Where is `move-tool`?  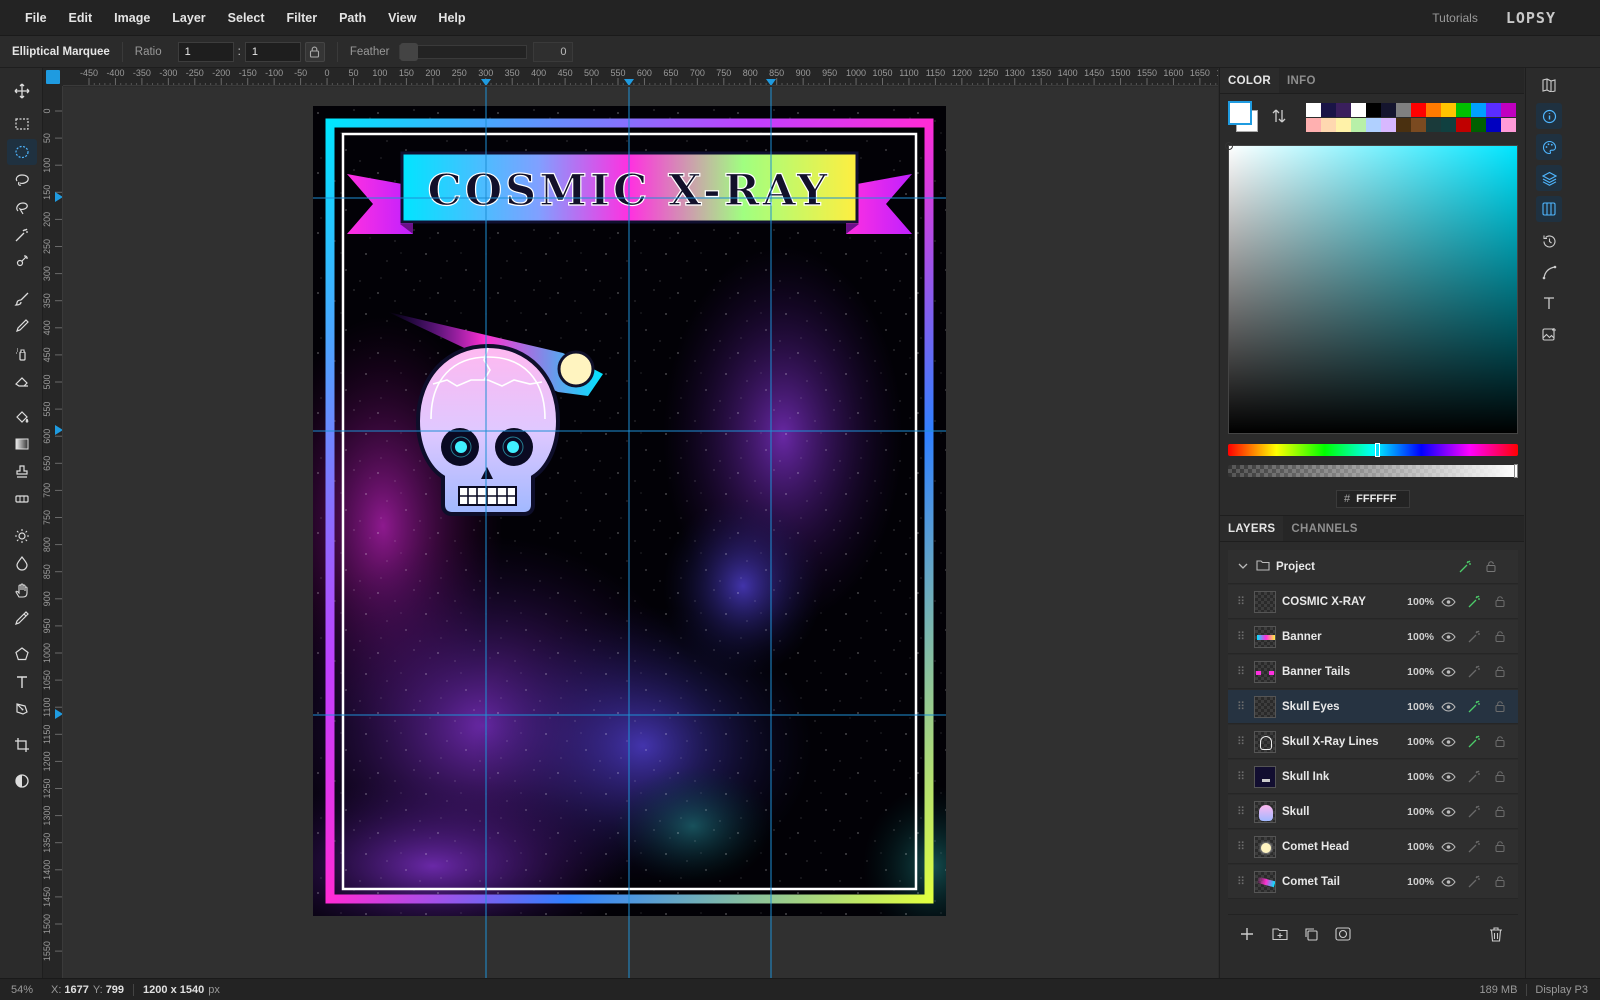 move-tool is located at coordinates (22, 91).